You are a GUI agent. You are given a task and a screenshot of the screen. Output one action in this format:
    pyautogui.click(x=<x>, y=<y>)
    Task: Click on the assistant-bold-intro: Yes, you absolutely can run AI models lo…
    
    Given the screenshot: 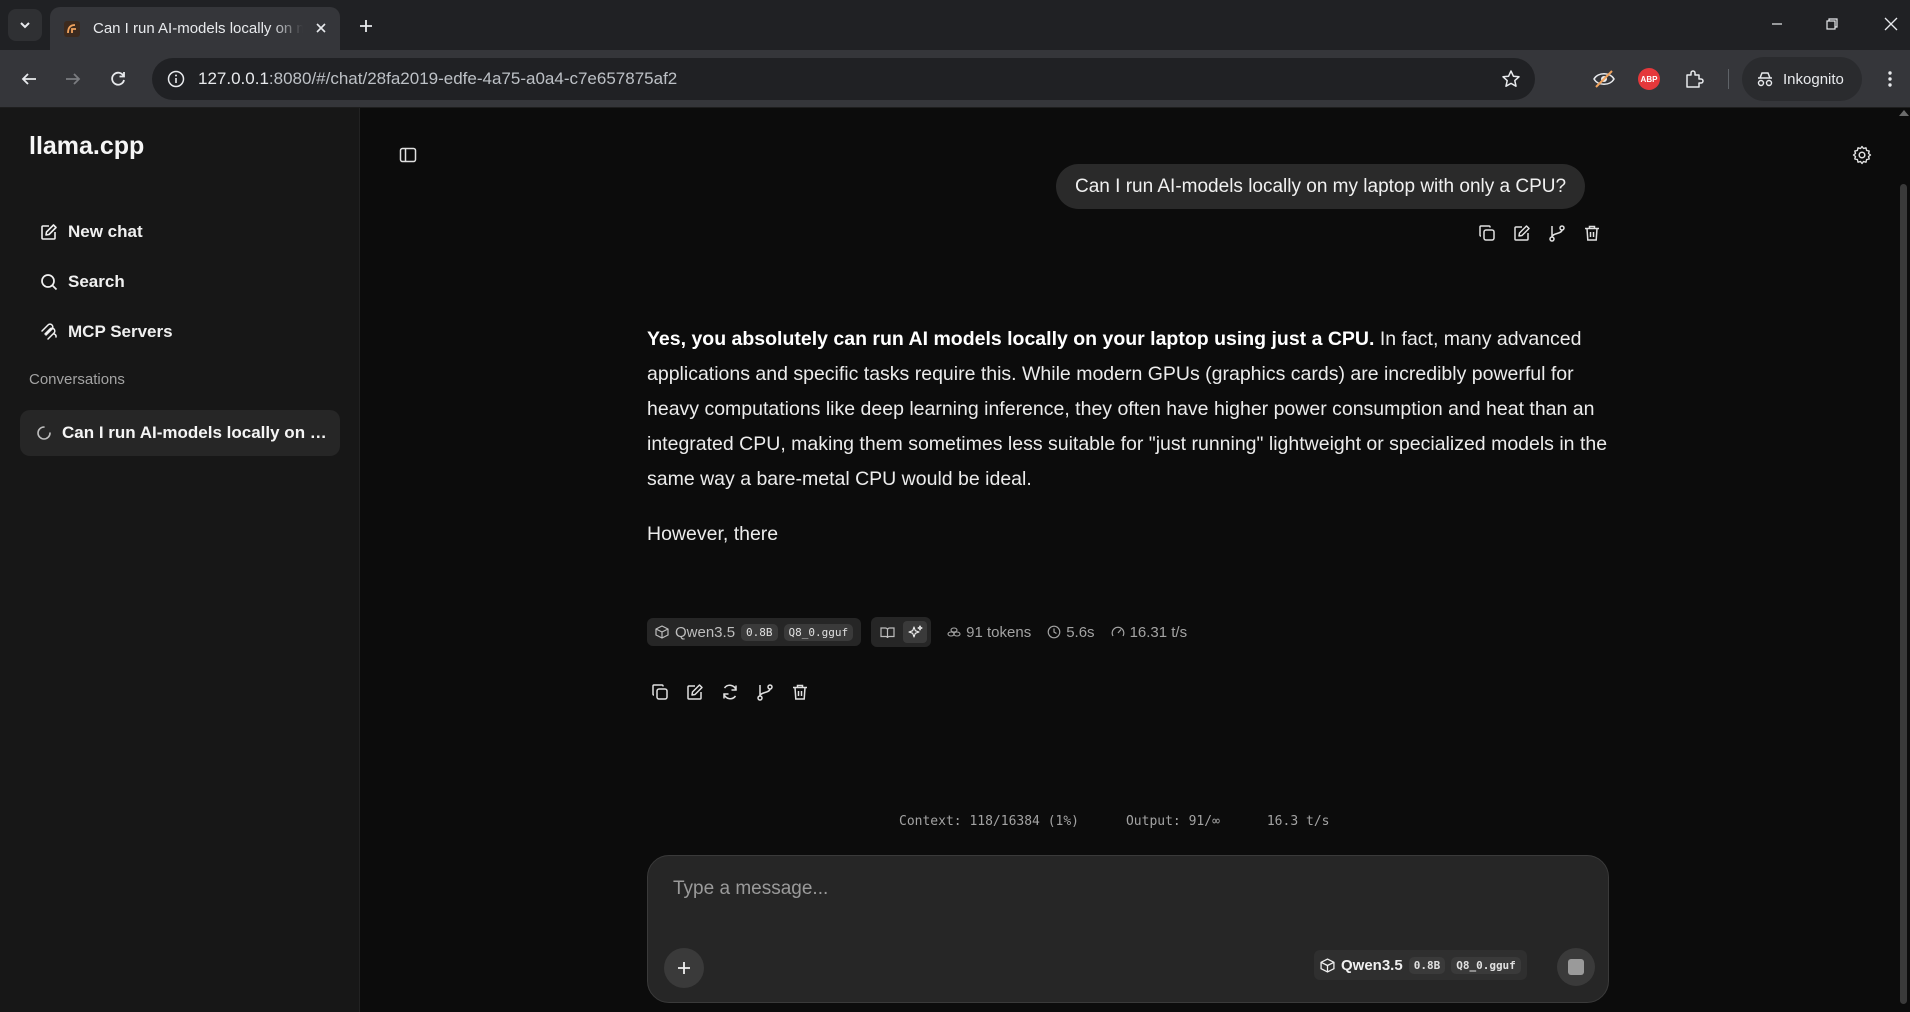 What is the action you would take?
    pyautogui.click(x=1011, y=339)
    